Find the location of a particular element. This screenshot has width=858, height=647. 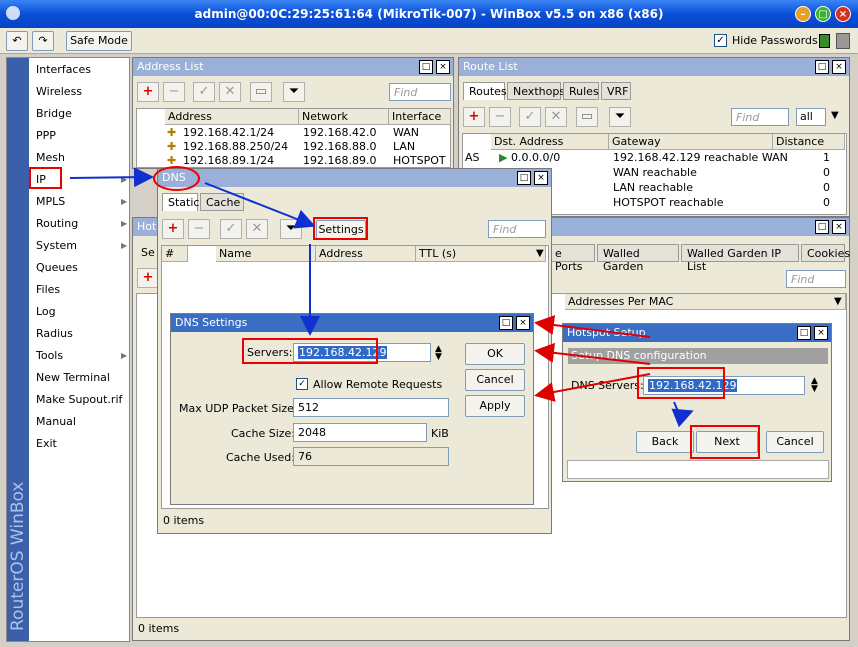

arrow-dns-to-settings is located at coordinates (260, 205).